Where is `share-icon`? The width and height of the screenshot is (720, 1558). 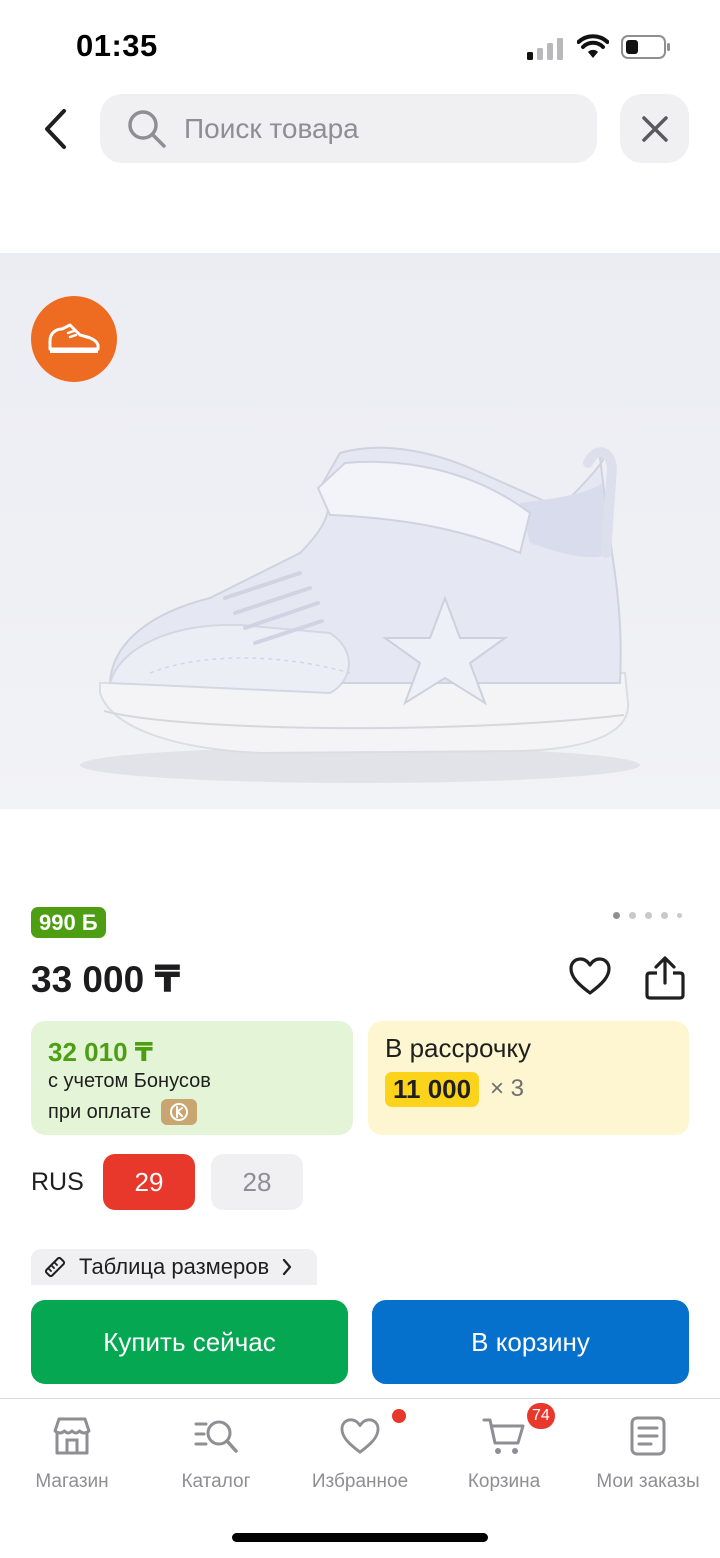 share-icon is located at coordinates (665, 978).